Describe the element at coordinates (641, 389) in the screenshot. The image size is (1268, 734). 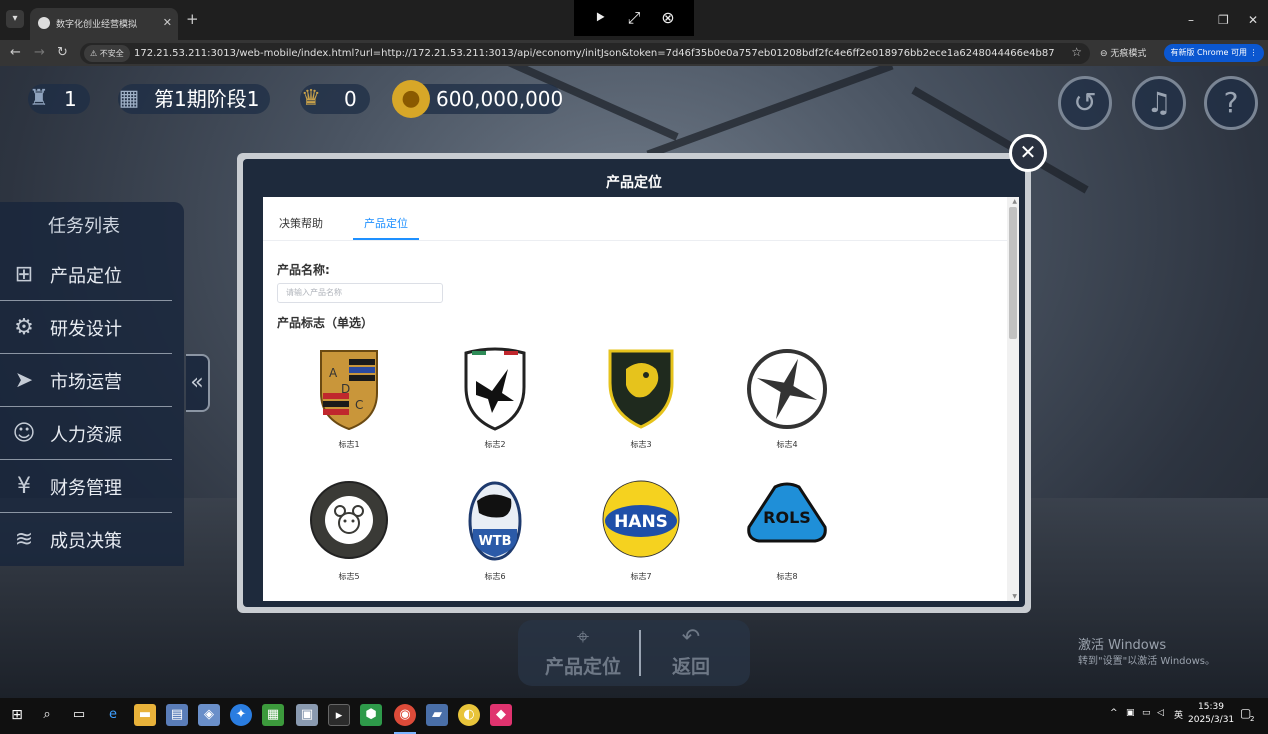
I see `lion-shield-icon` at that location.